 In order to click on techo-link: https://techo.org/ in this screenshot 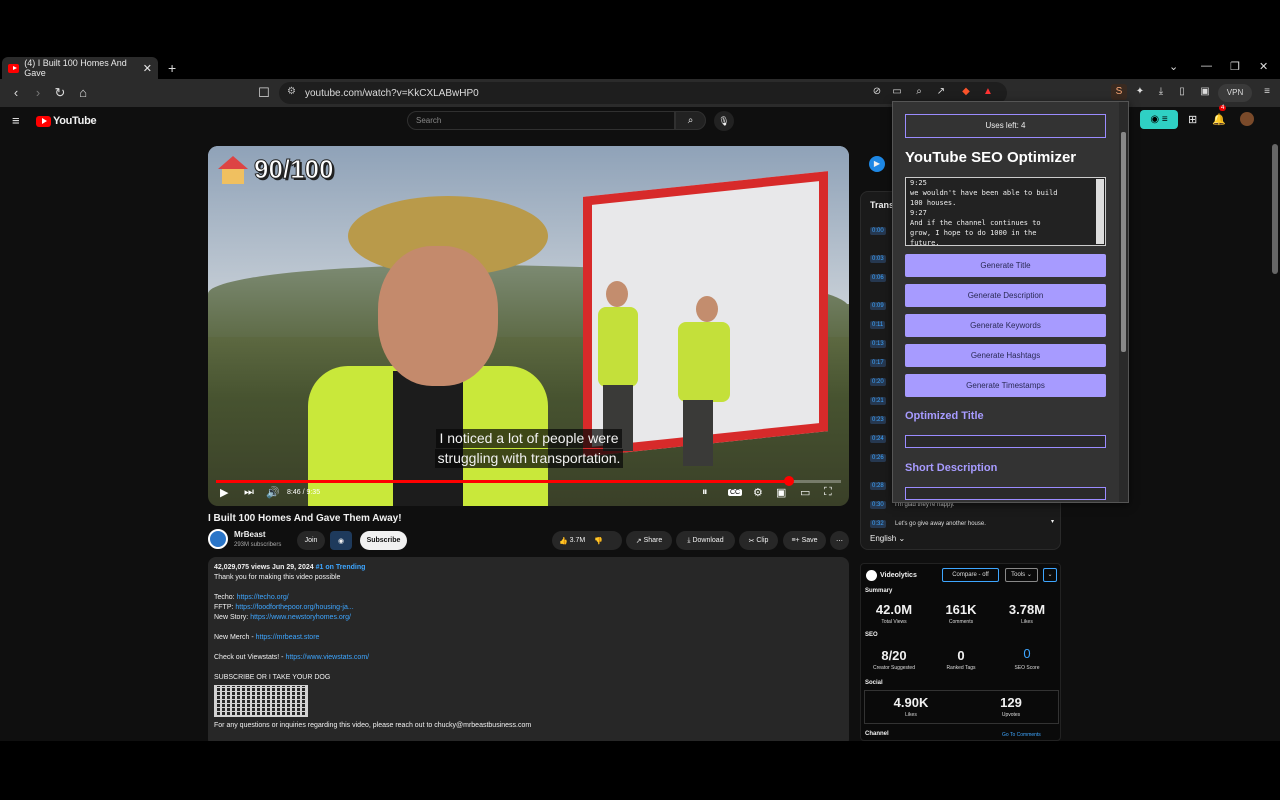, I will do `click(263, 597)`.